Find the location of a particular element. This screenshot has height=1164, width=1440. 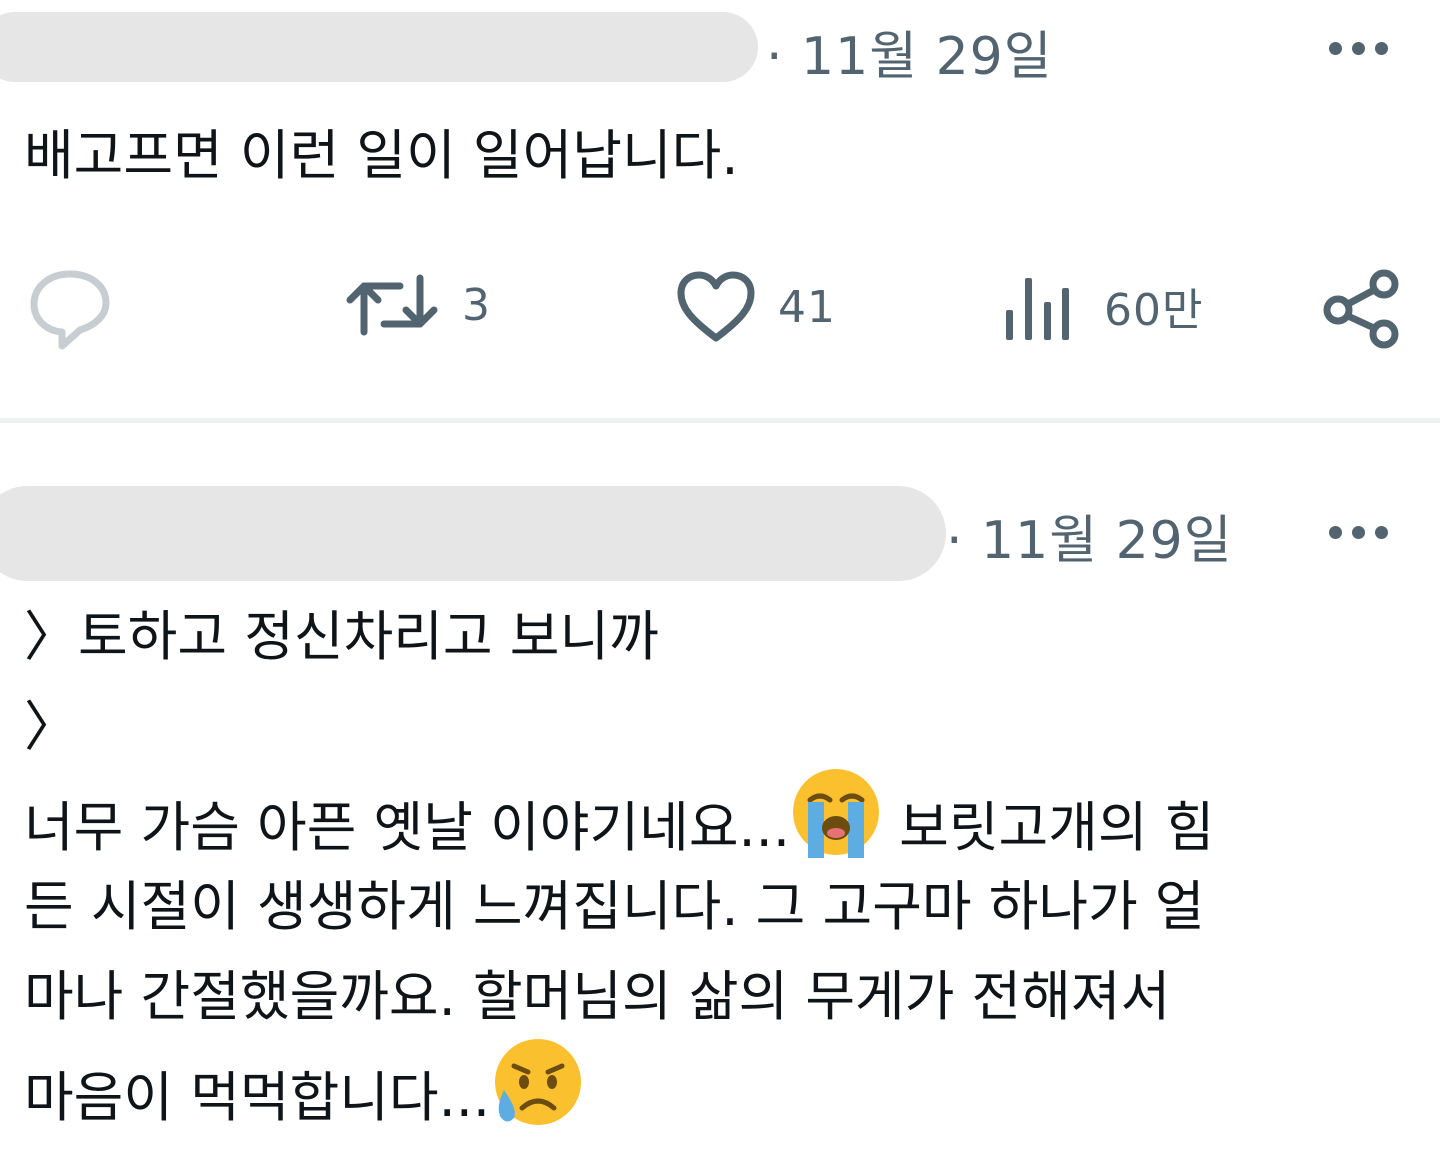

quote-line: 〉 is located at coordinates (51, 726).